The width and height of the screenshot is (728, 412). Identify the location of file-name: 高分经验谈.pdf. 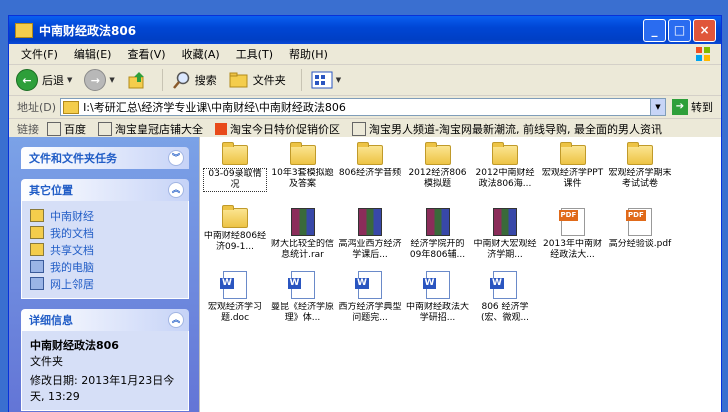
(640, 244).